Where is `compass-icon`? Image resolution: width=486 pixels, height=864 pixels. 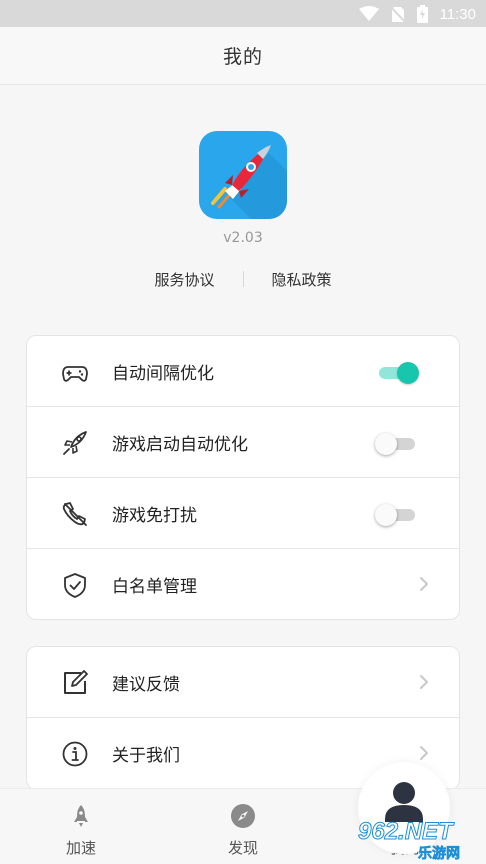 compass-icon is located at coordinates (243, 816).